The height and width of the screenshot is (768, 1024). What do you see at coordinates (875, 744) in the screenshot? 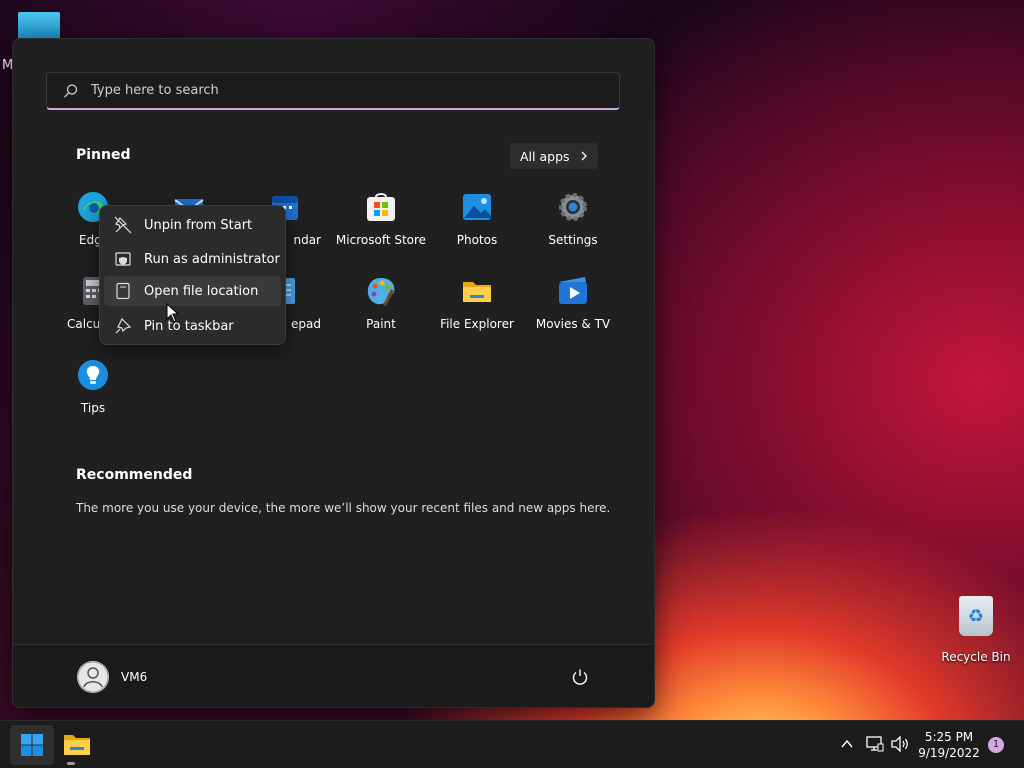
I see `network-icon` at bounding box center [875, 744].